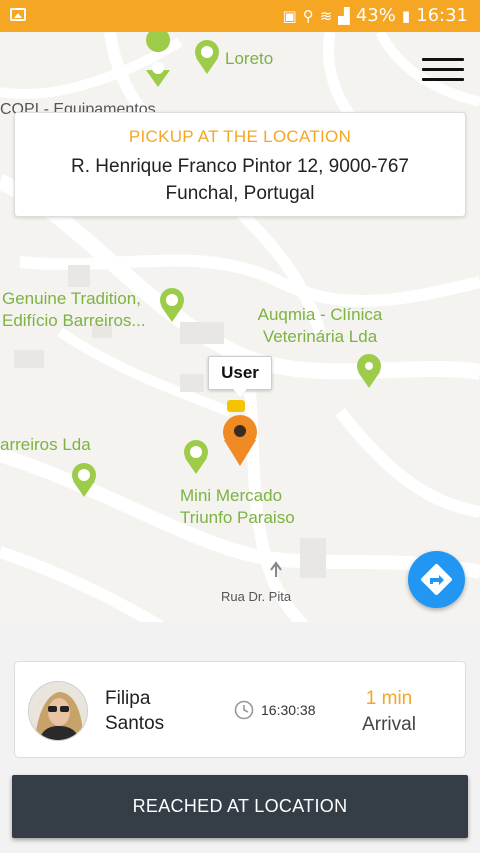 This screenshot has width=480, height=853. I want to click on avatar, so click(58, 711).